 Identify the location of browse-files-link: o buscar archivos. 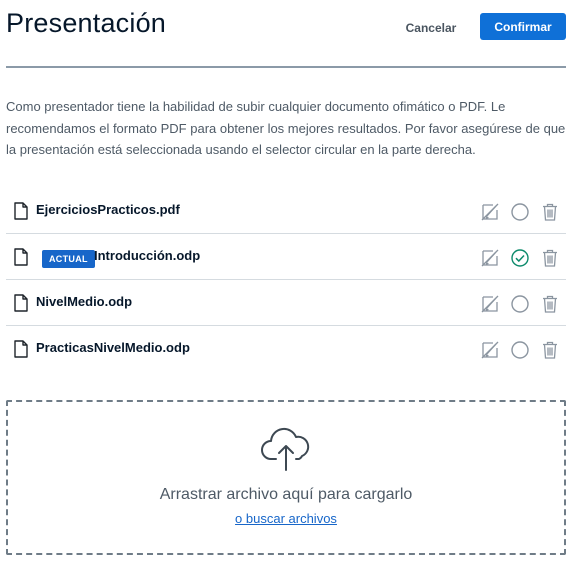
(286, 518).